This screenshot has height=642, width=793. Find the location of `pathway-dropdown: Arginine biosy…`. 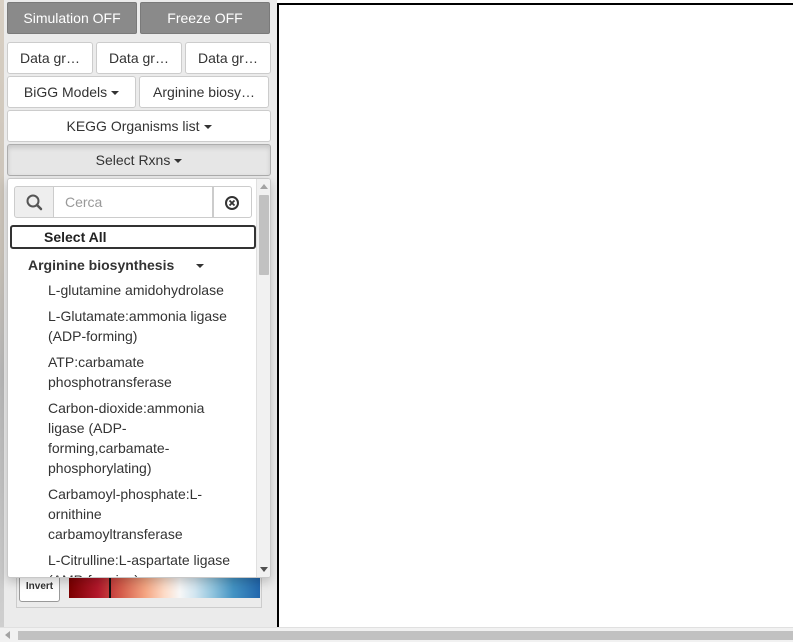

pathway-dropdown: Arginine biosy… is located at coordinates (204, 92).